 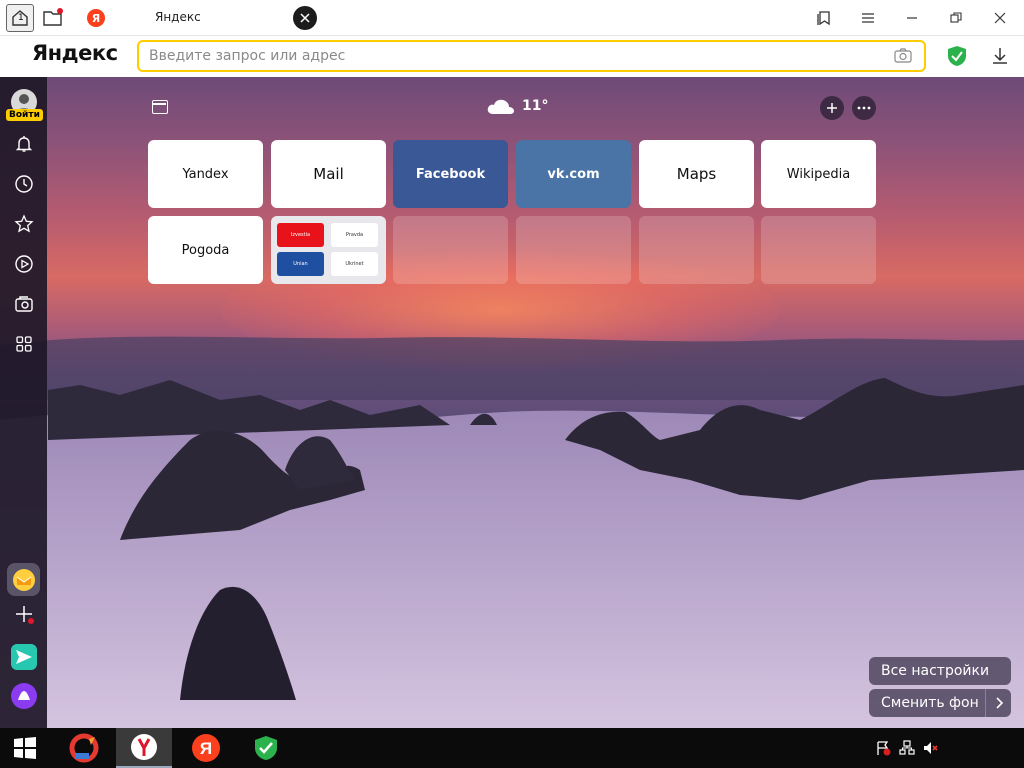 I want to click on sidebar-item-screenshot, so click(x=24, y=304).